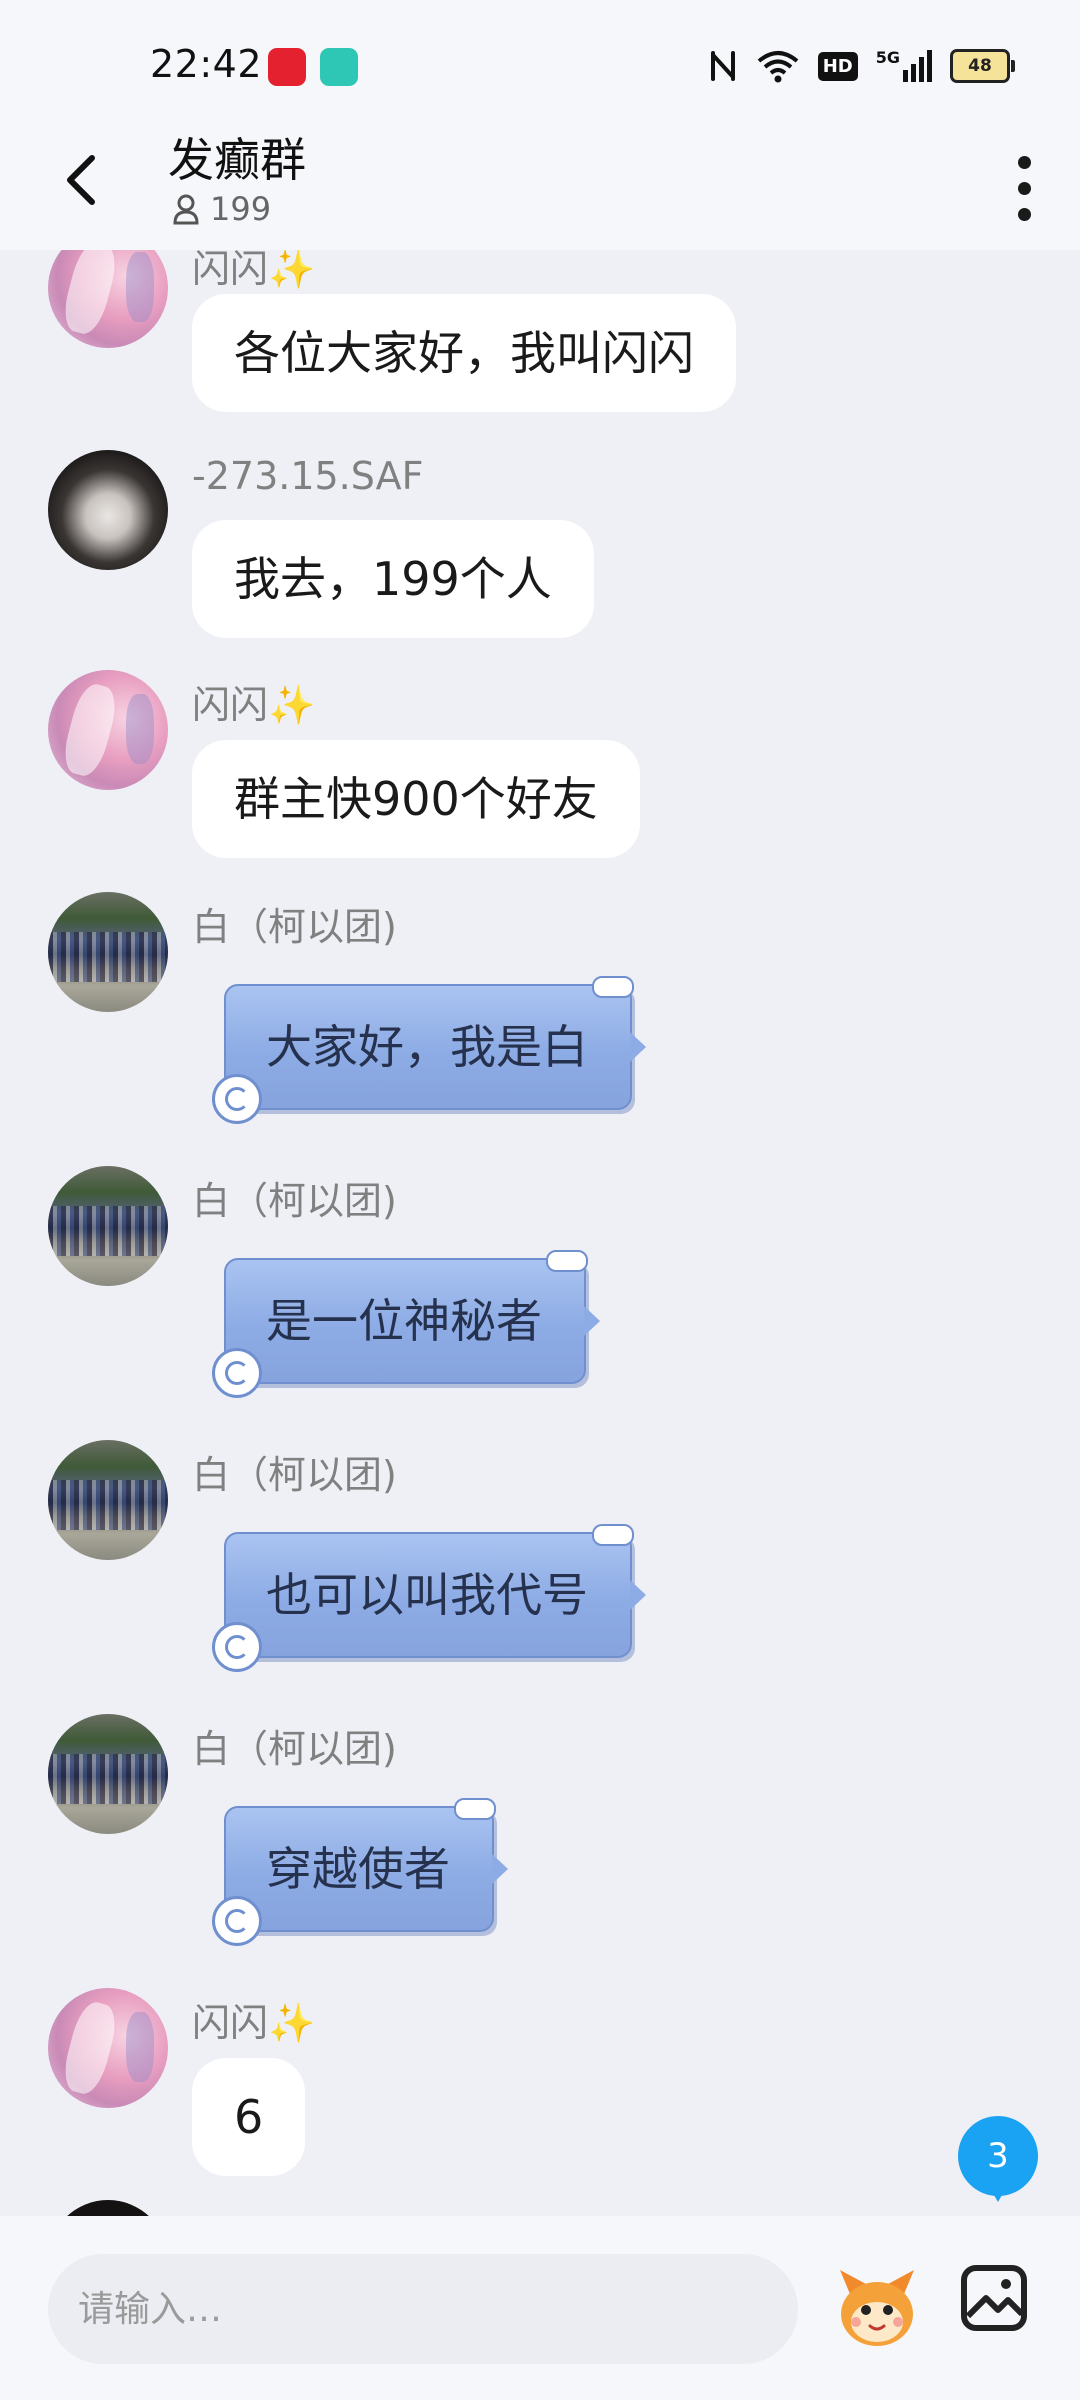  Describe the element at coordinates (237, 160) in the screenshot. I see `group-title: 发癫群` at that location.